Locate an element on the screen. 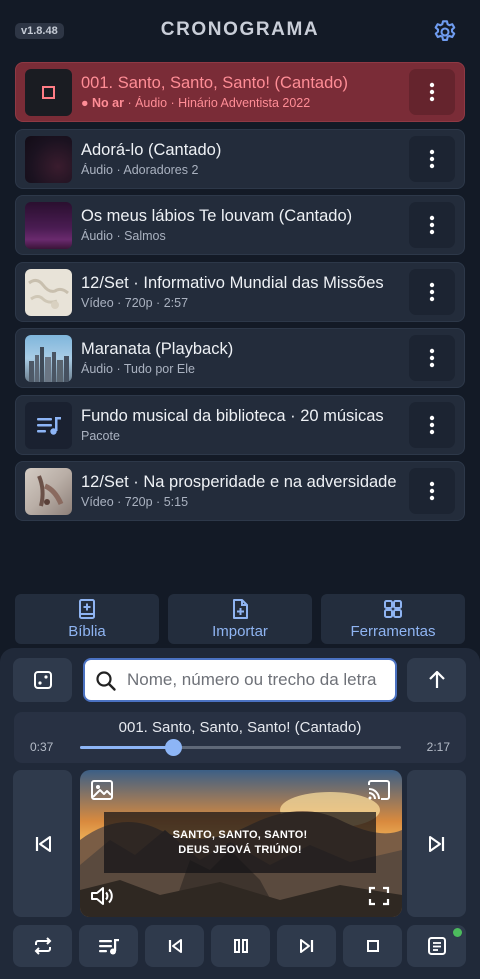 The width and height of the screenshot is (480, 979). queue-item-title: 001. Santo, Santo, Santo! (Cantado) is located at coordinates (214, 83).